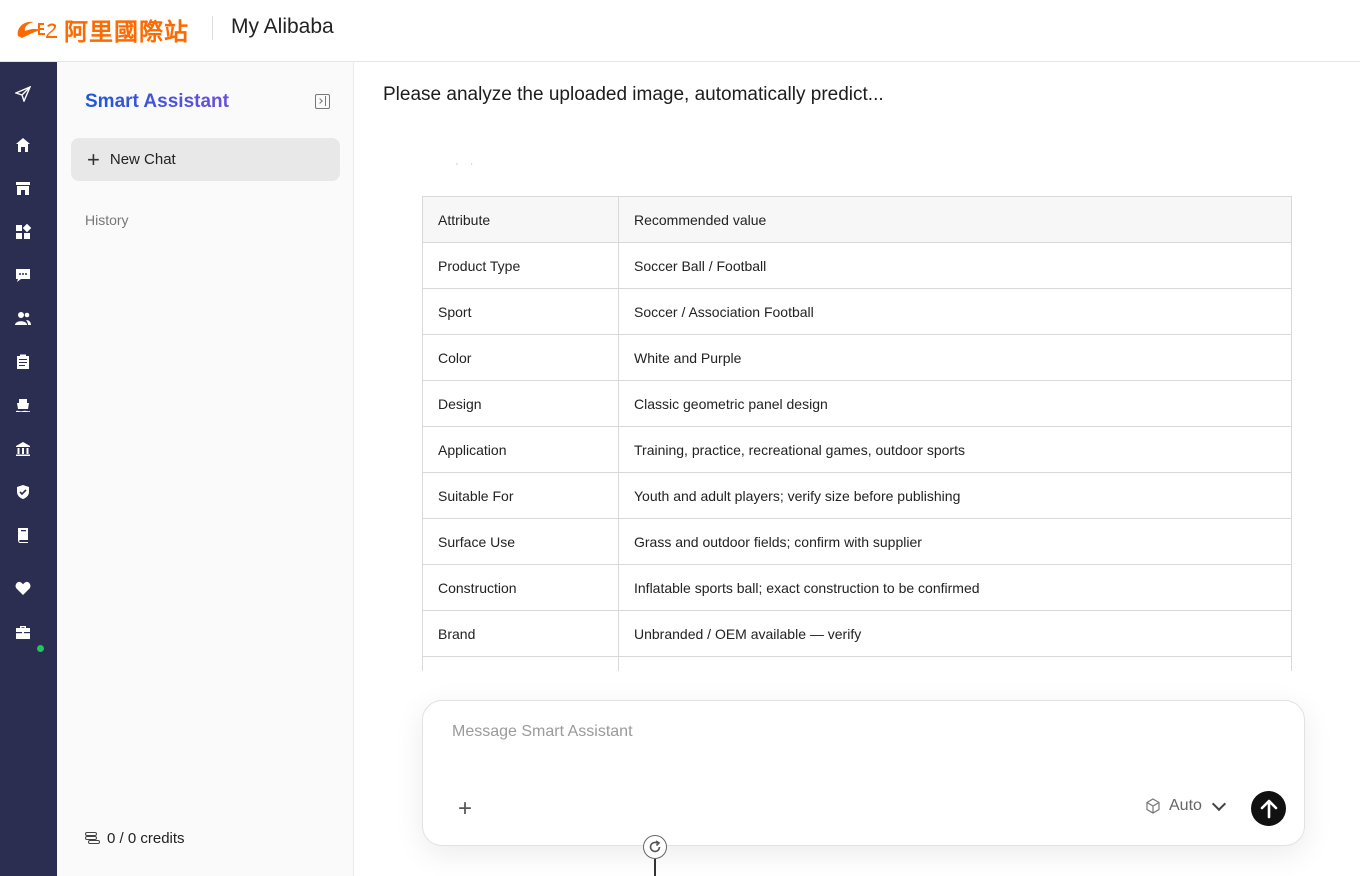  I want to click on icon-rail, so click(28, 469).